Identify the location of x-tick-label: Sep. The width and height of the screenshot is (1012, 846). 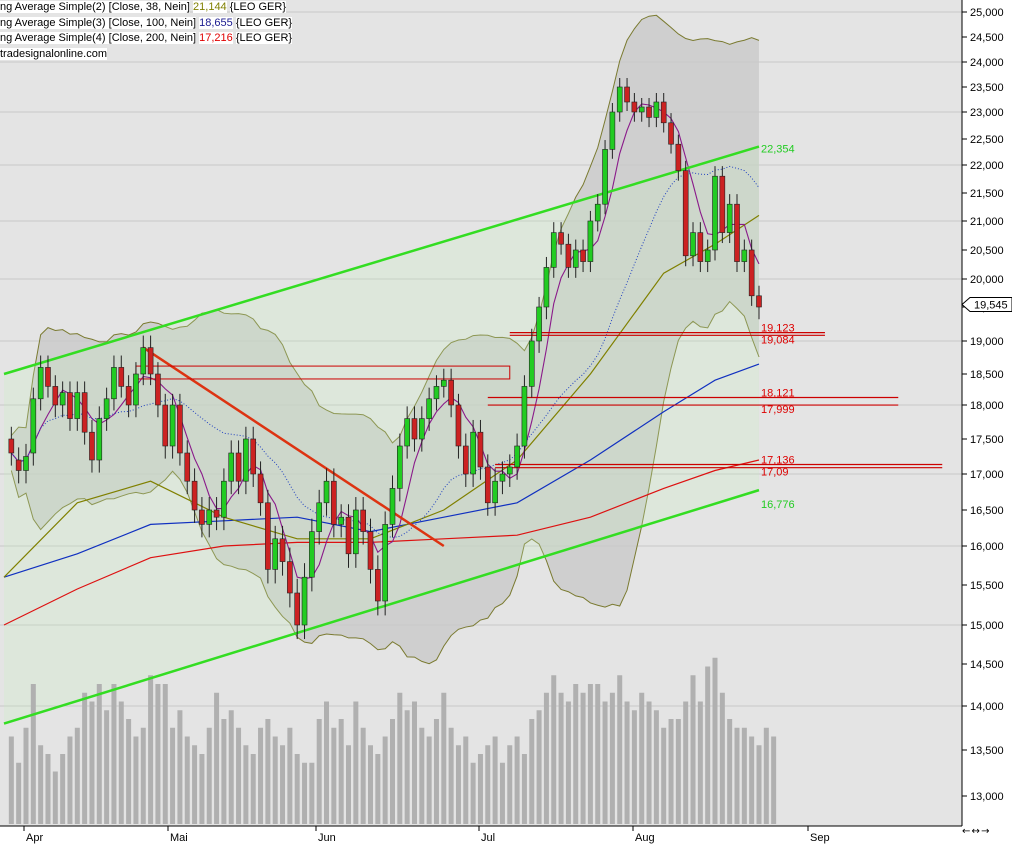
(820, 838).